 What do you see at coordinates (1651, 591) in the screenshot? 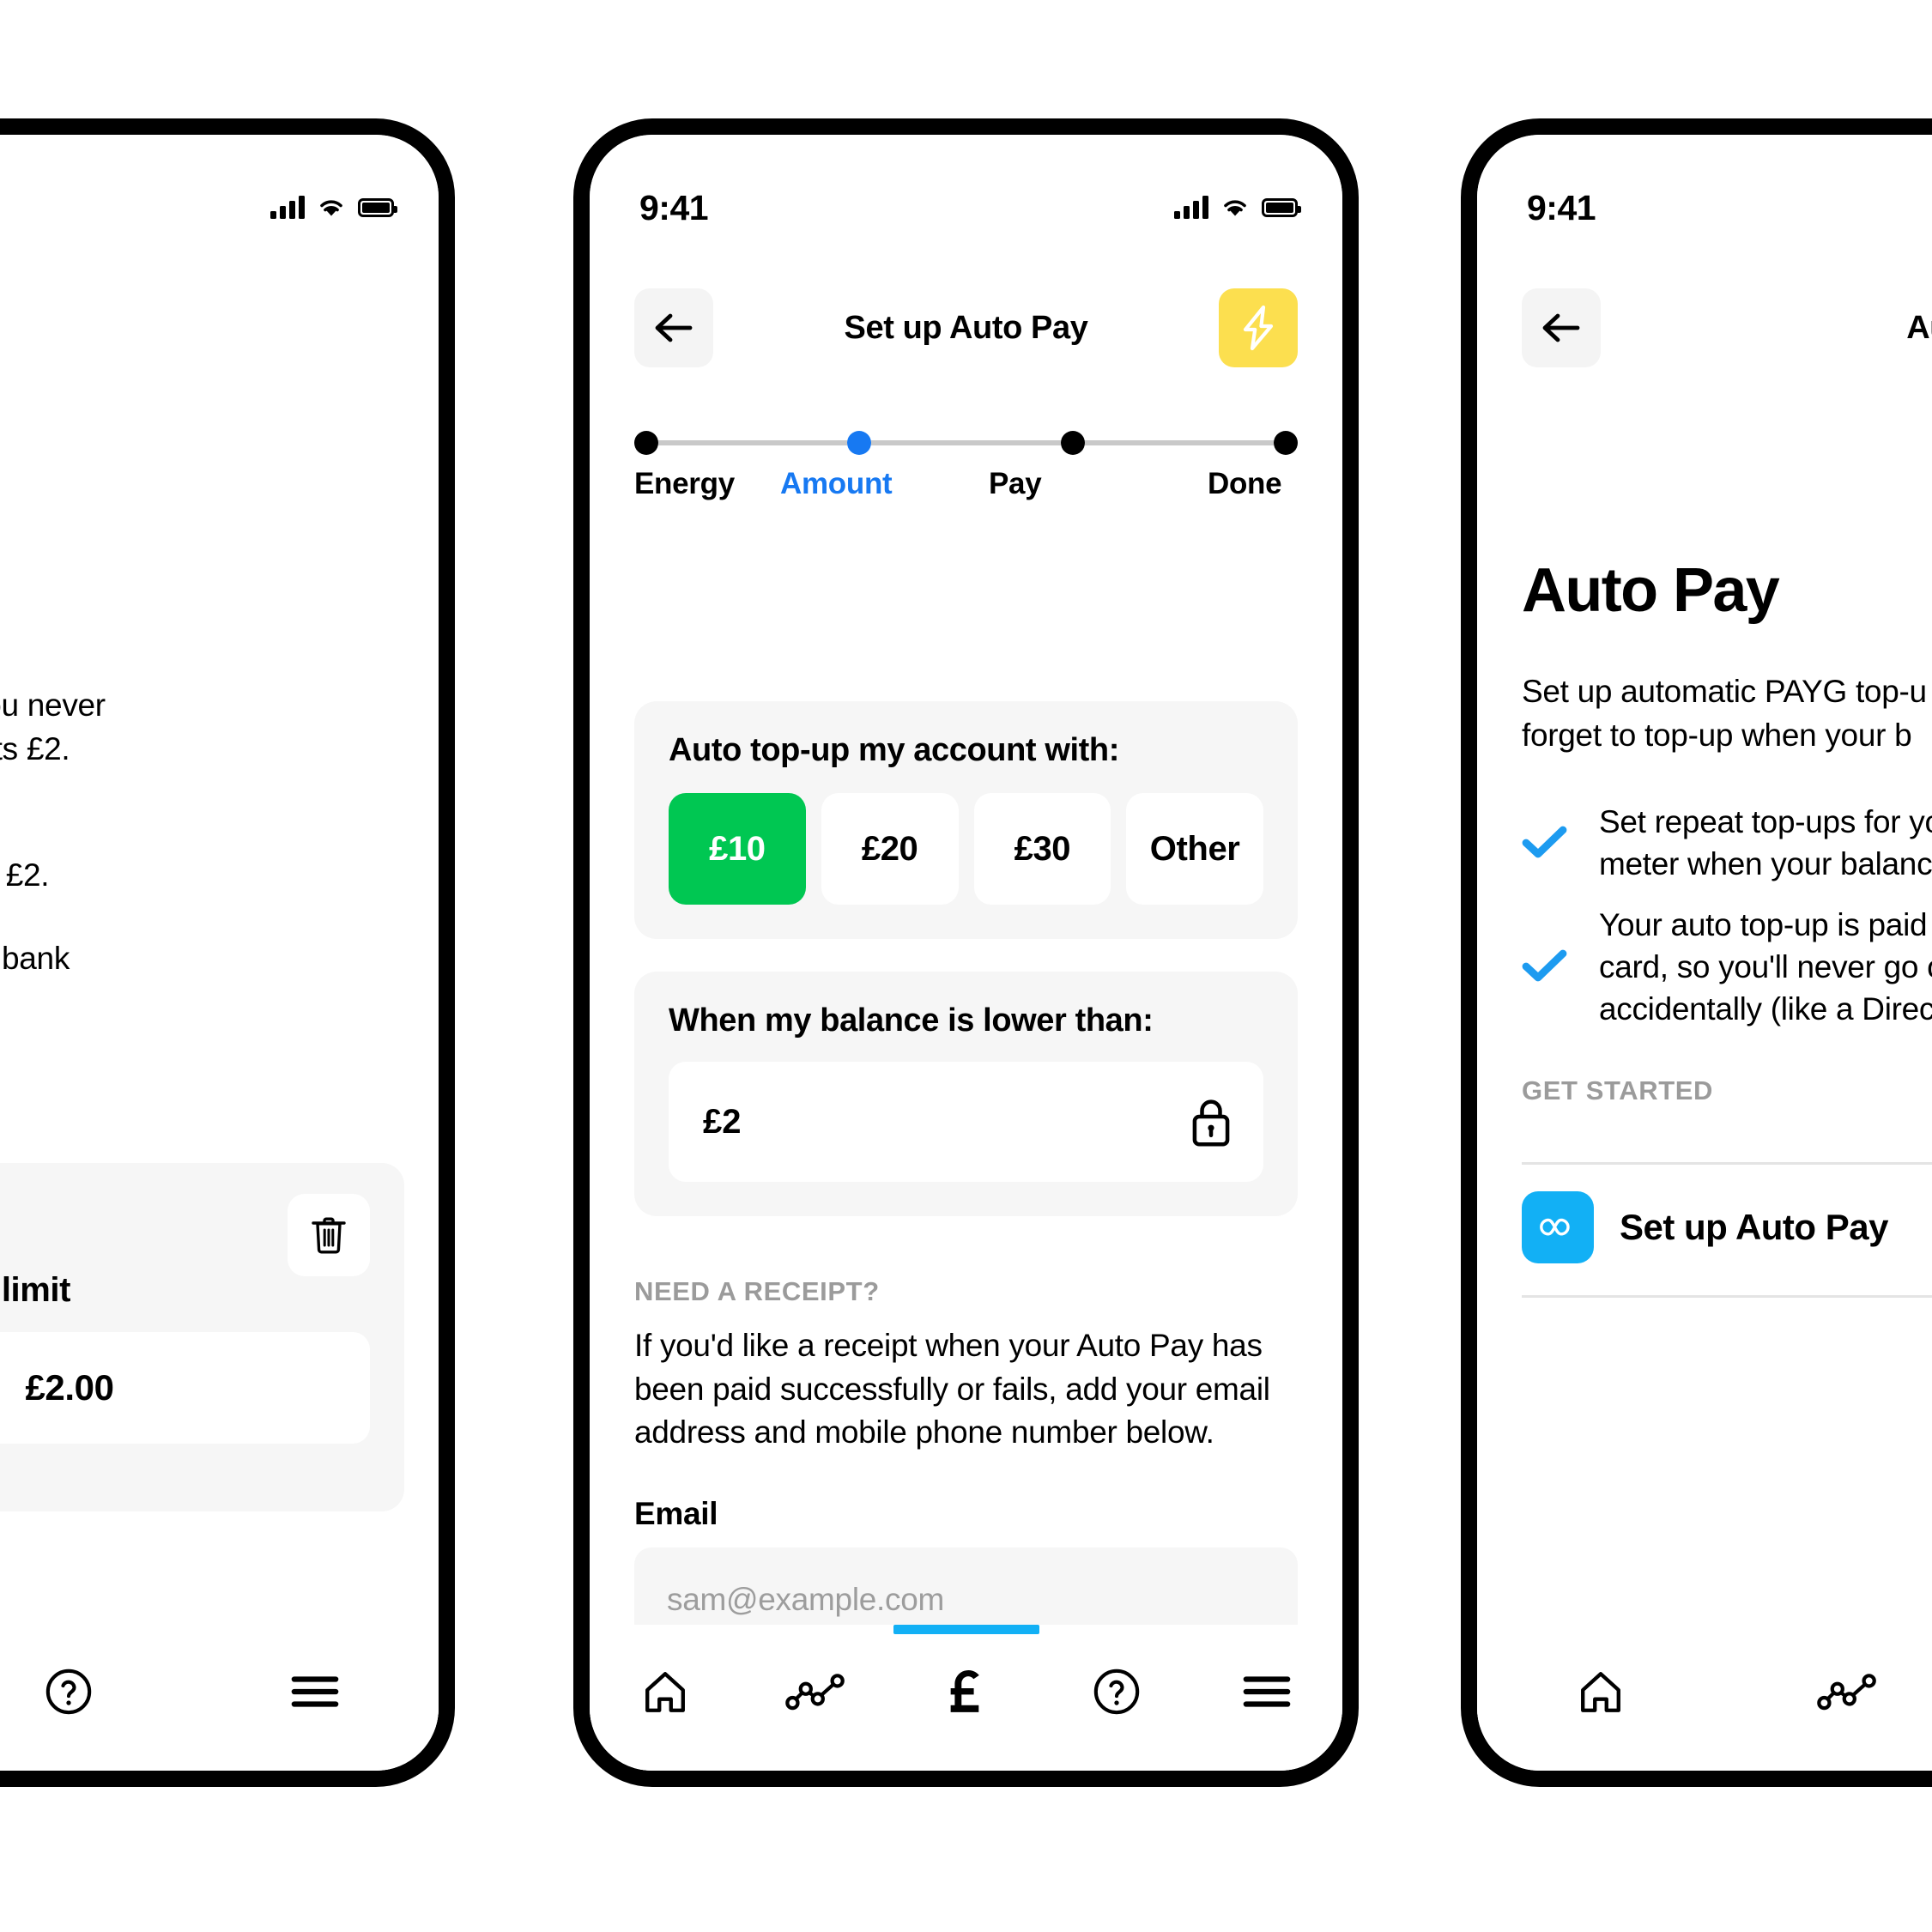
I see `page-title: Auto Pay` at bounding box center [1651, 591].